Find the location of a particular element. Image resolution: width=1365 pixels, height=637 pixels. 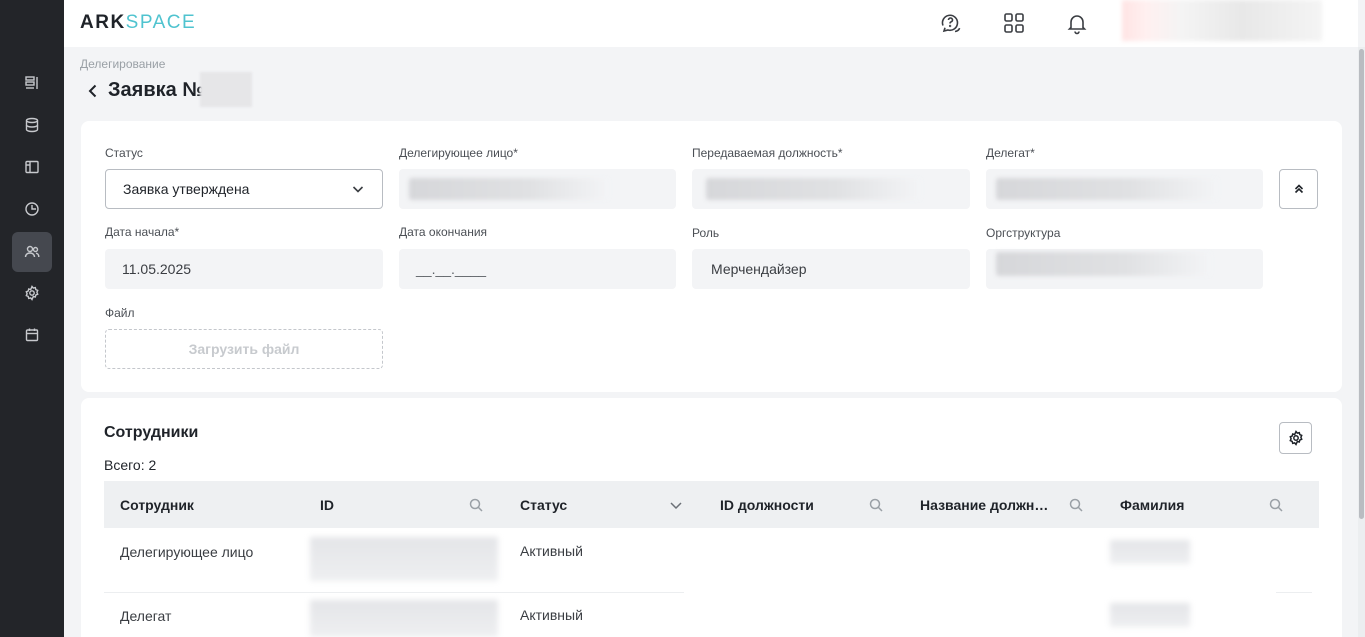

table-settings-button is located at coordinates (1295, 438).